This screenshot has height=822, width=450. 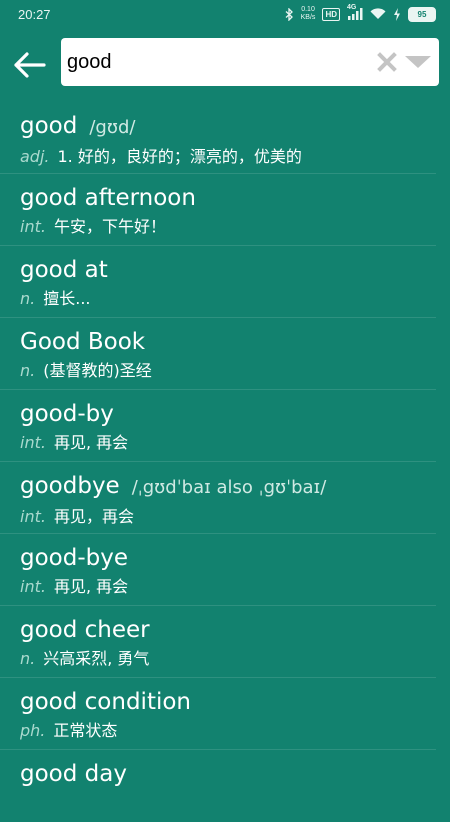 I want to click on bluetooth-icon, so click(x=289, y=14).